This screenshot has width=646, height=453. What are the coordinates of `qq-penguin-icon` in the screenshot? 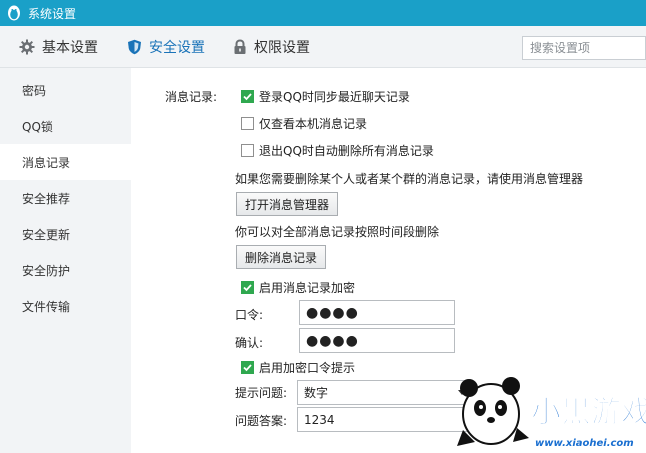 It's located at (14, 13).